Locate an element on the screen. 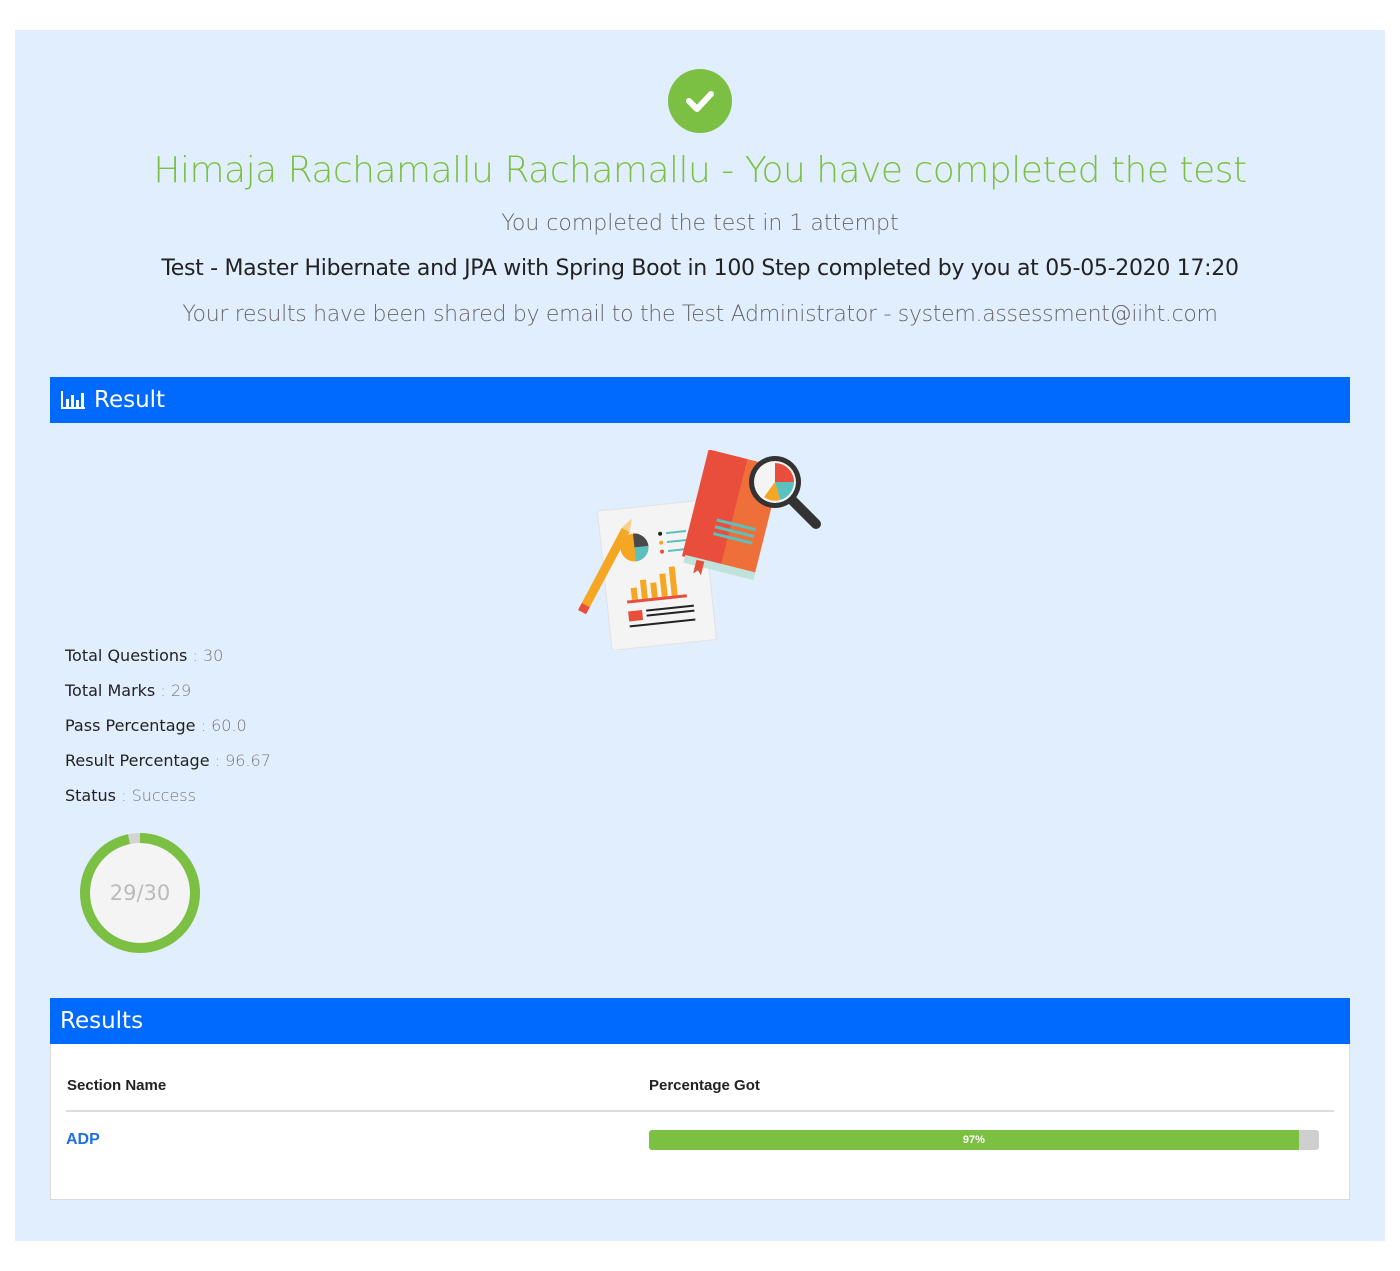  stat-status: Status : Success is located at coordinates (130, 795).